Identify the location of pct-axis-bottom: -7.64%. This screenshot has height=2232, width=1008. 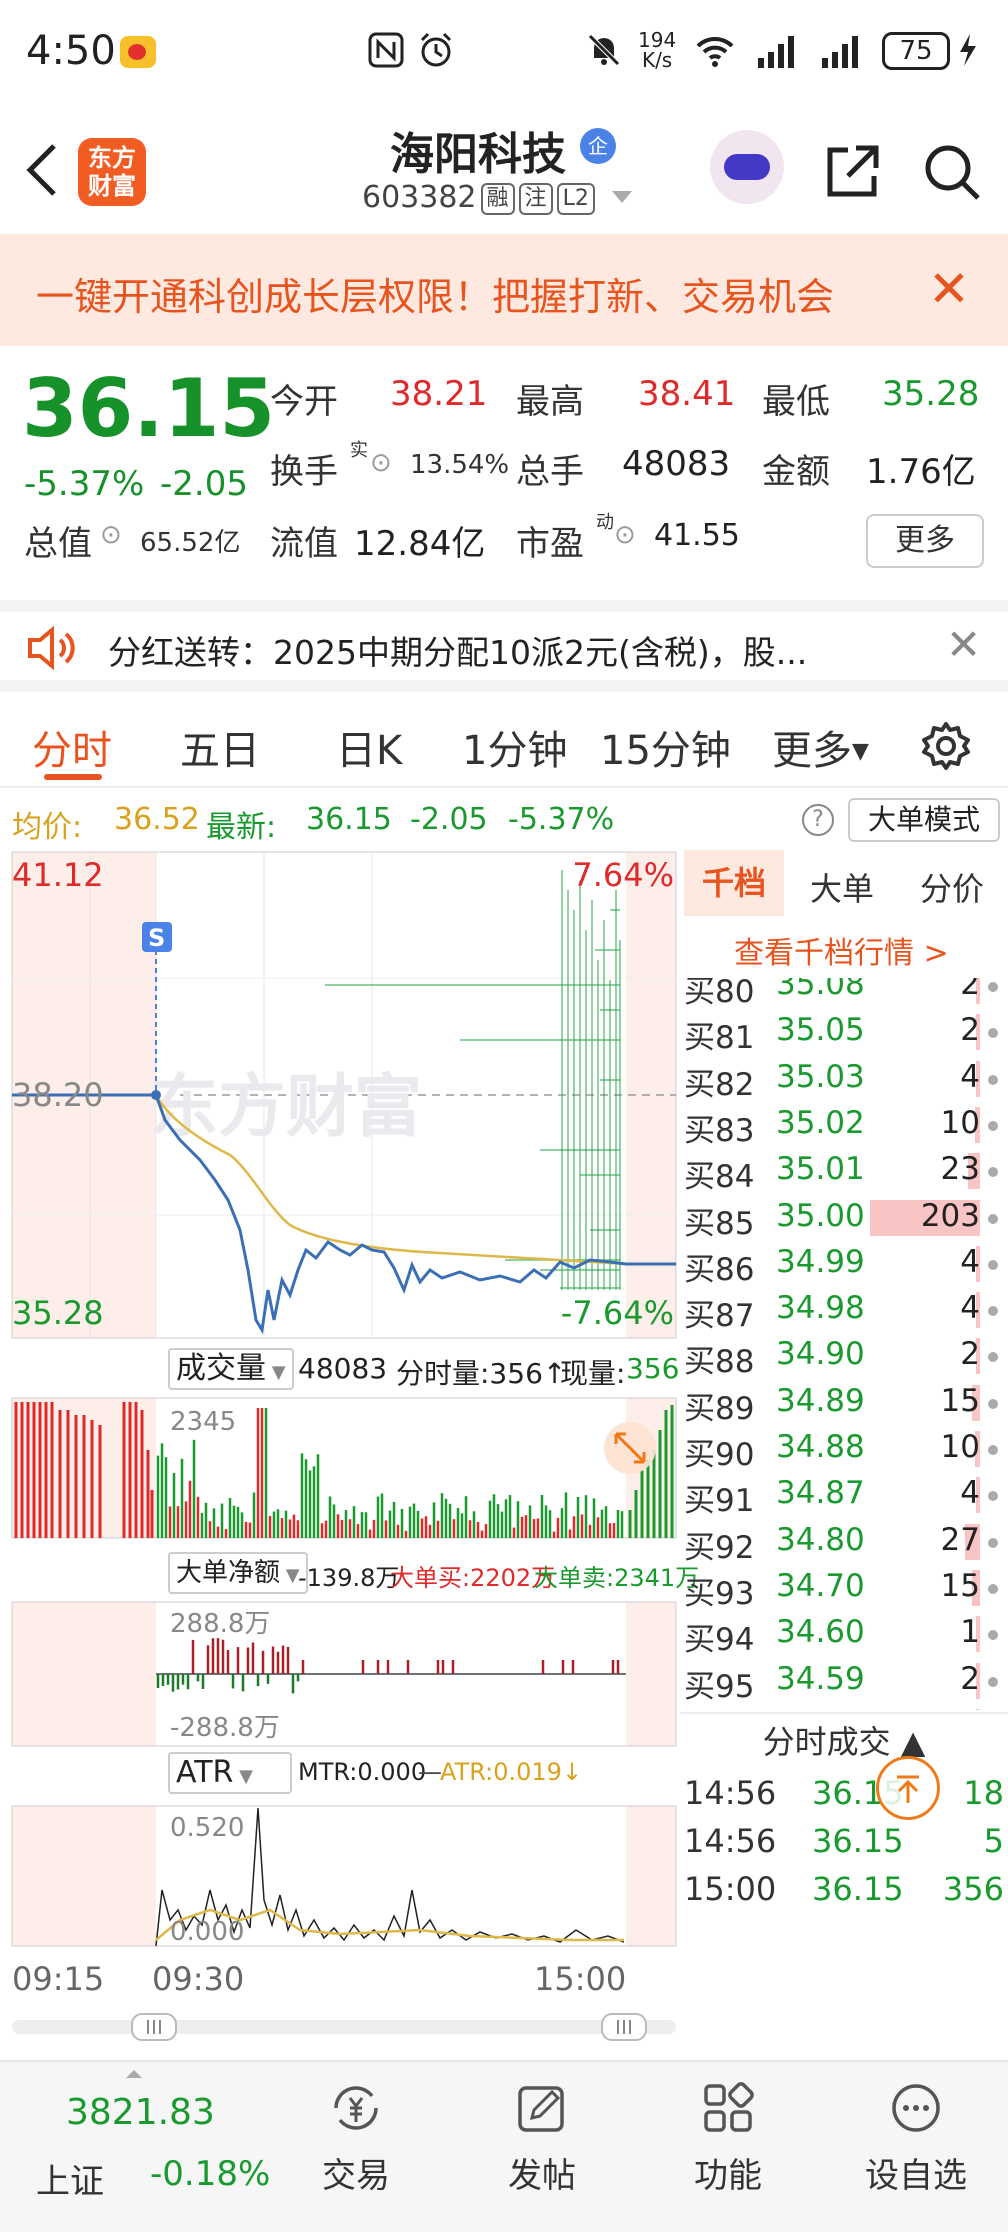
(617, 1313).